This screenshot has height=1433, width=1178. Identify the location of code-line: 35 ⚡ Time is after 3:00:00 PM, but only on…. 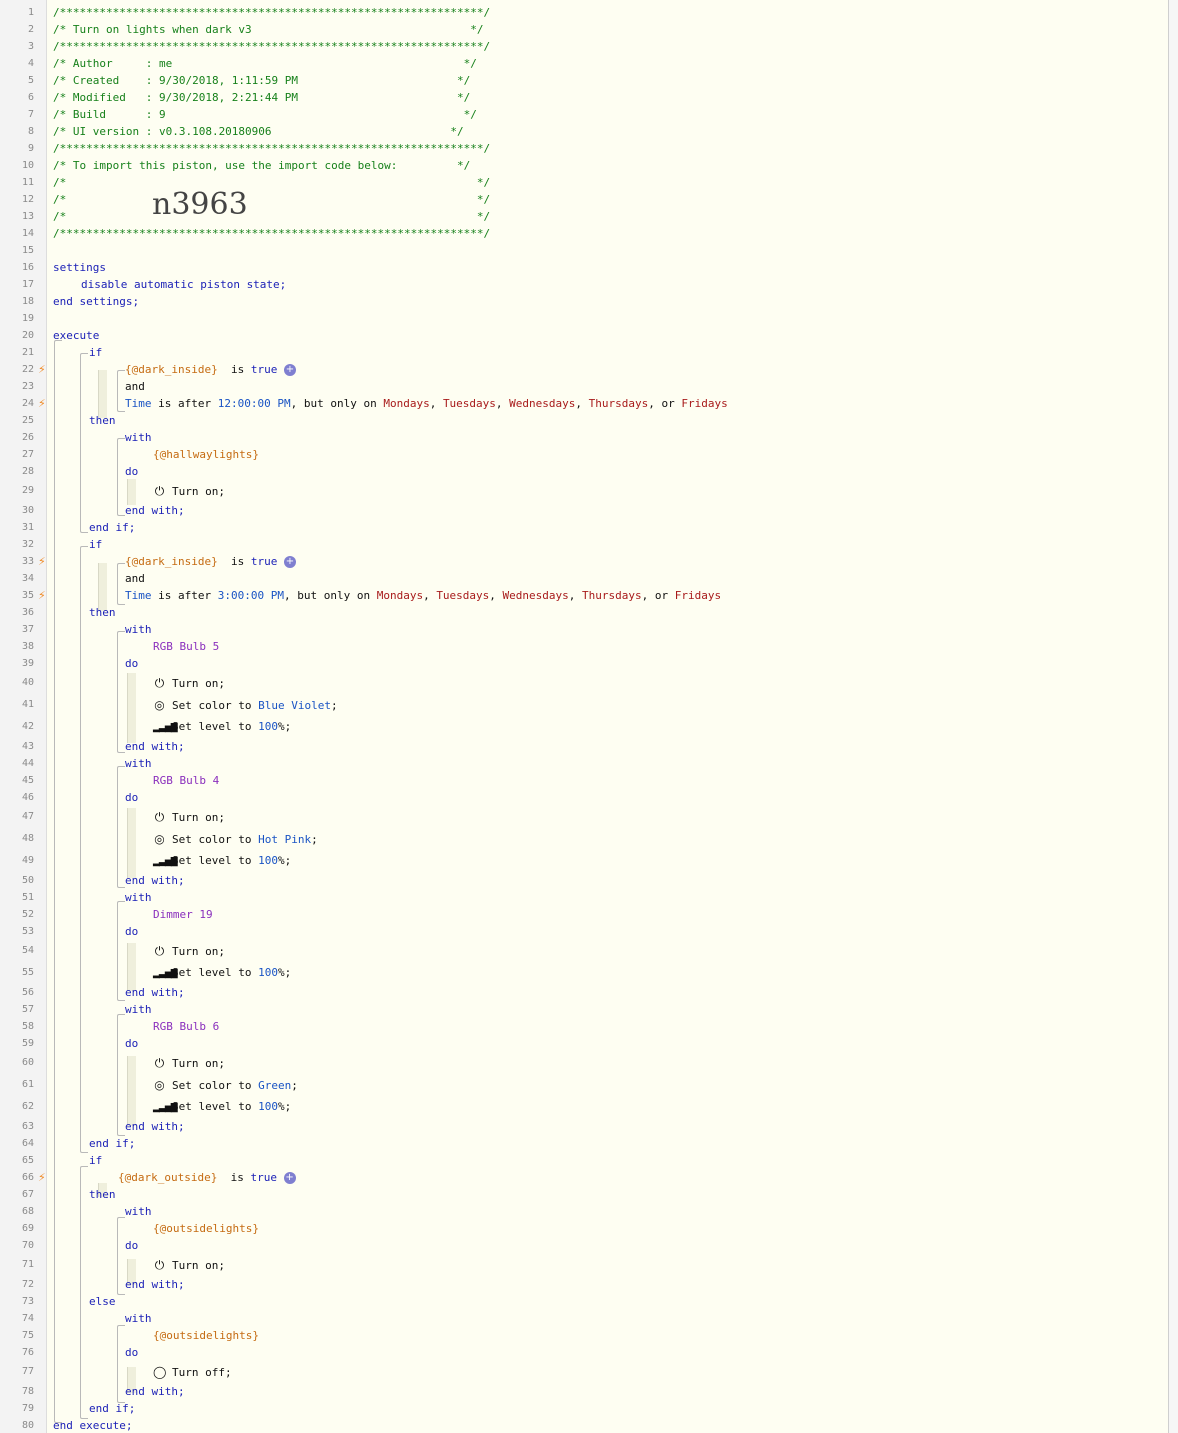
(371, 595).